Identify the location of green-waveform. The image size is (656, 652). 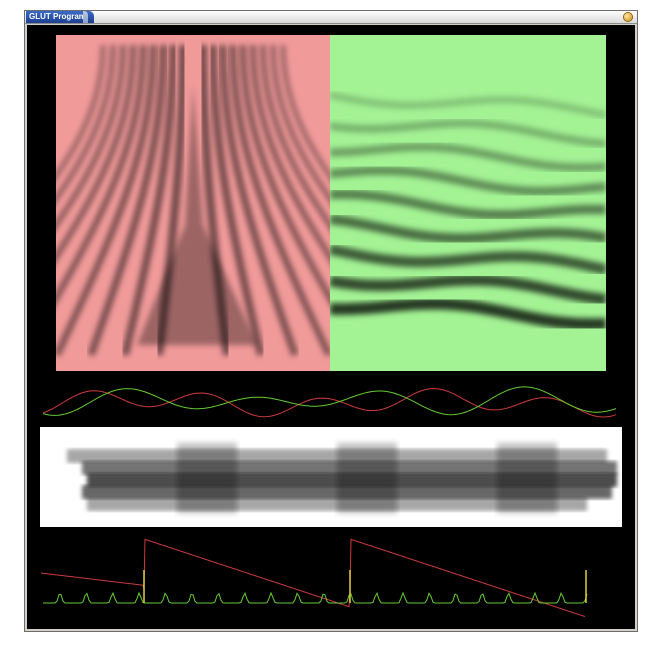
(329, 401).